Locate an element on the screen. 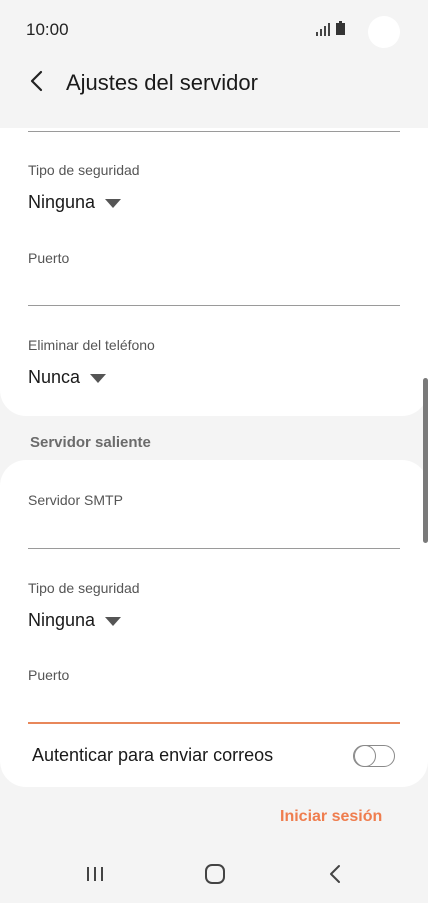 This screenshot has width=428, height=903. smtp-server-input is located at coordinates (214, 530).